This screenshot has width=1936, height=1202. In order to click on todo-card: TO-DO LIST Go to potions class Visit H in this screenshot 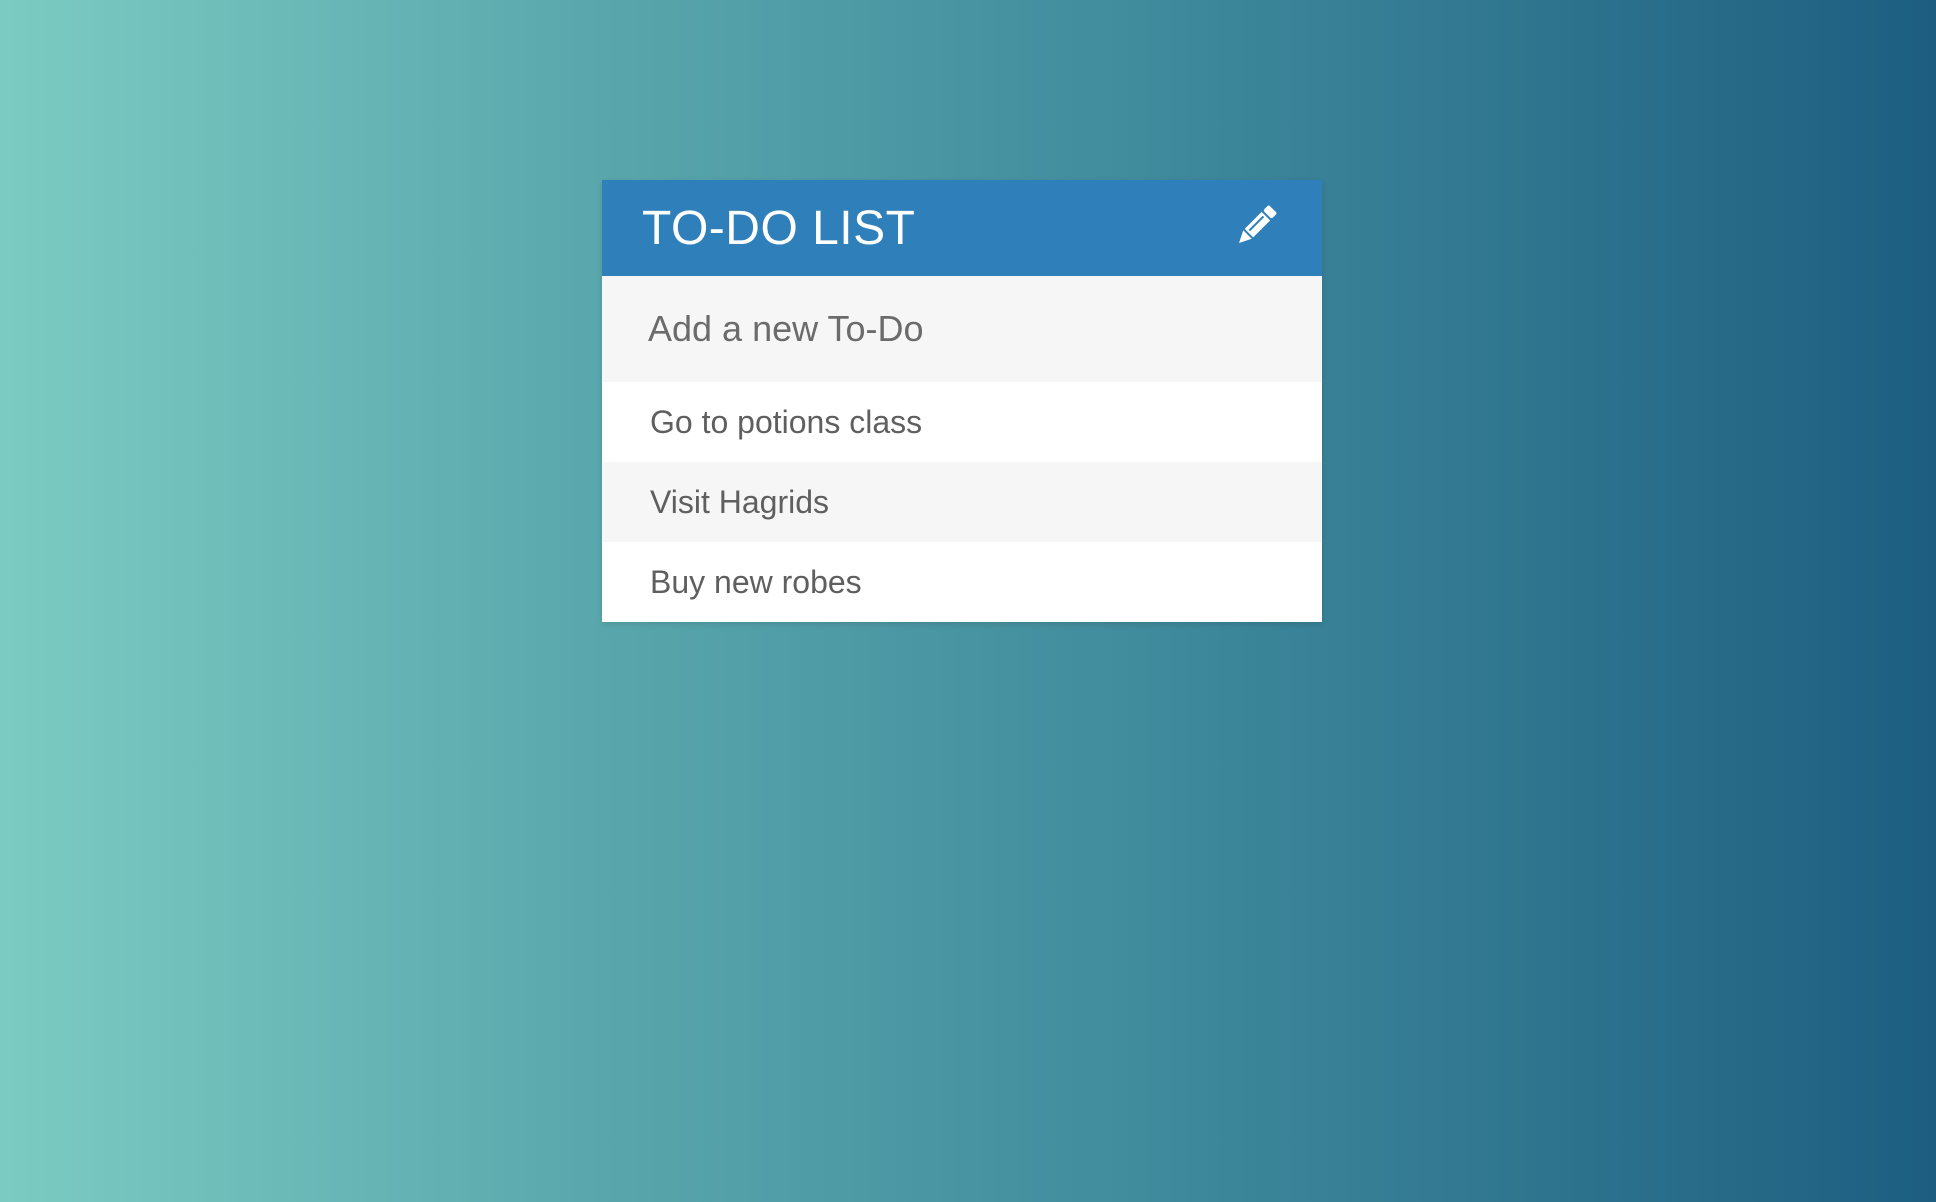, I will do `click(962, 401)`.